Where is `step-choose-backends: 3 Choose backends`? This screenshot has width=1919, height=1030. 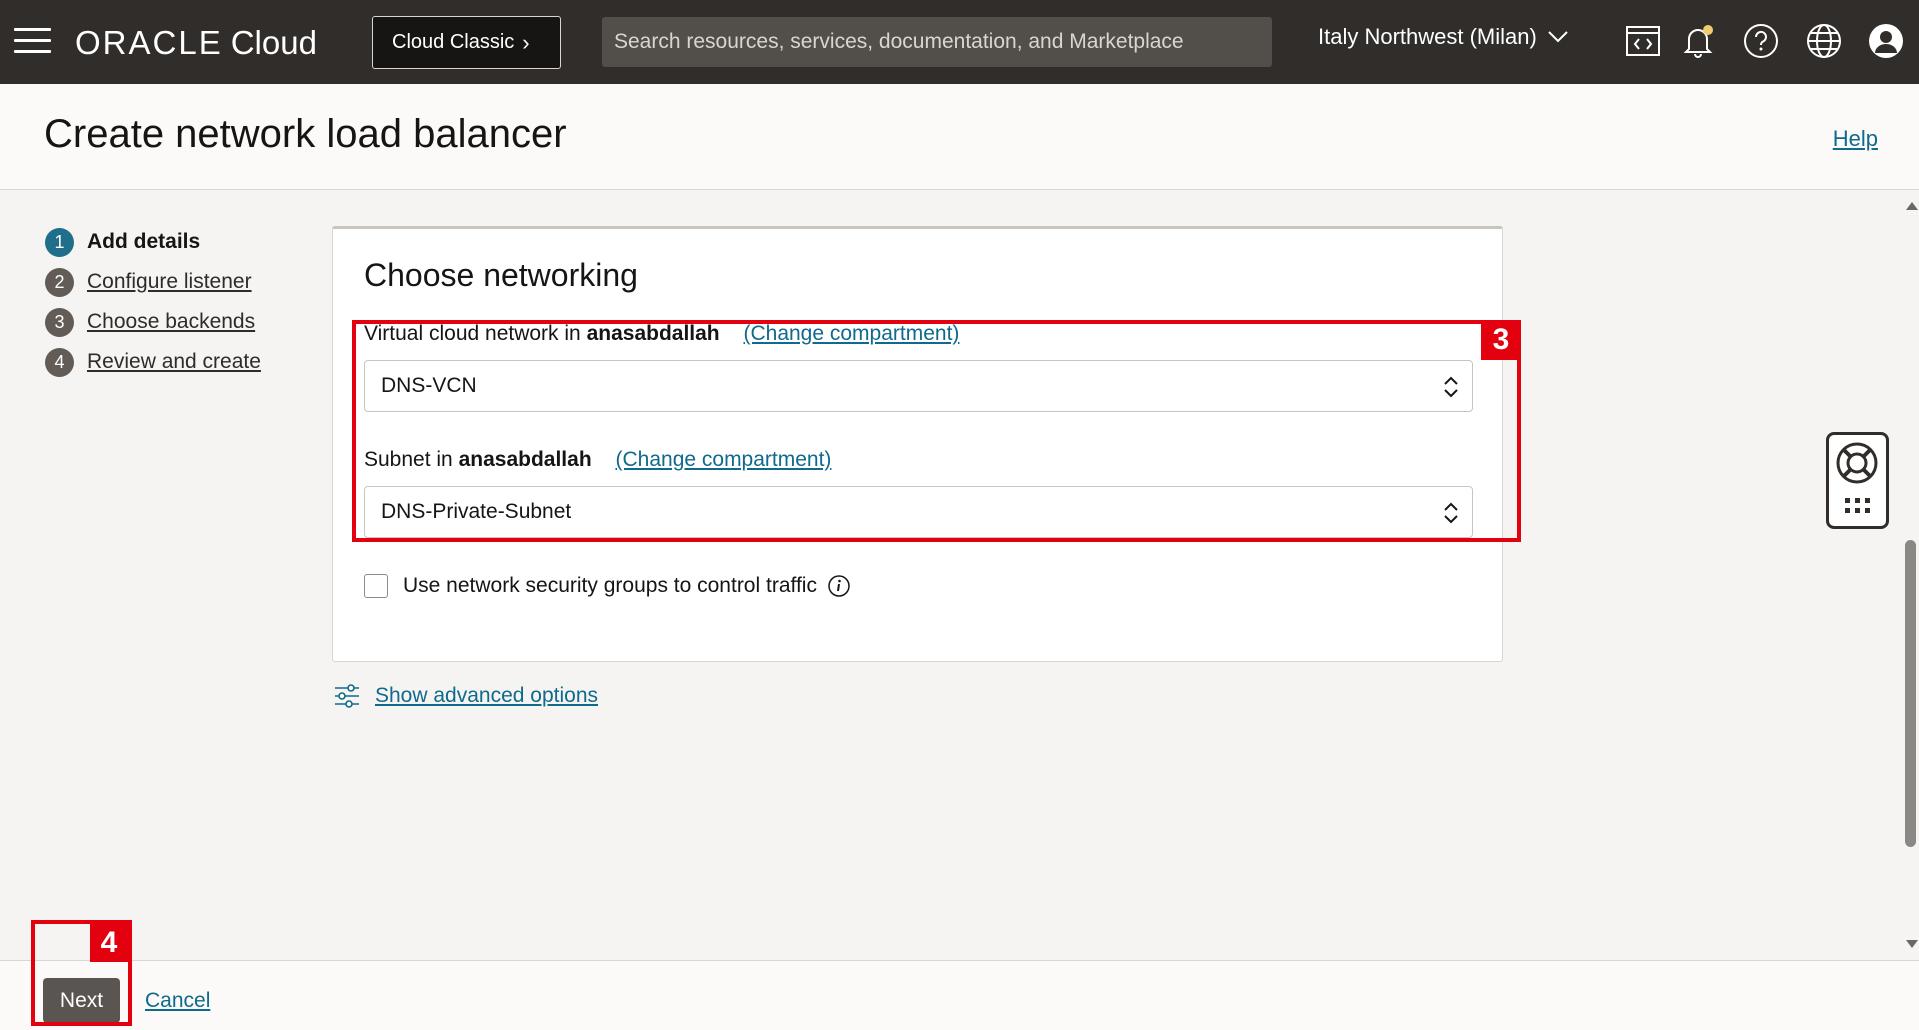 step-choose-backends: 3 Choose backends is located at coordinates (153, 322).